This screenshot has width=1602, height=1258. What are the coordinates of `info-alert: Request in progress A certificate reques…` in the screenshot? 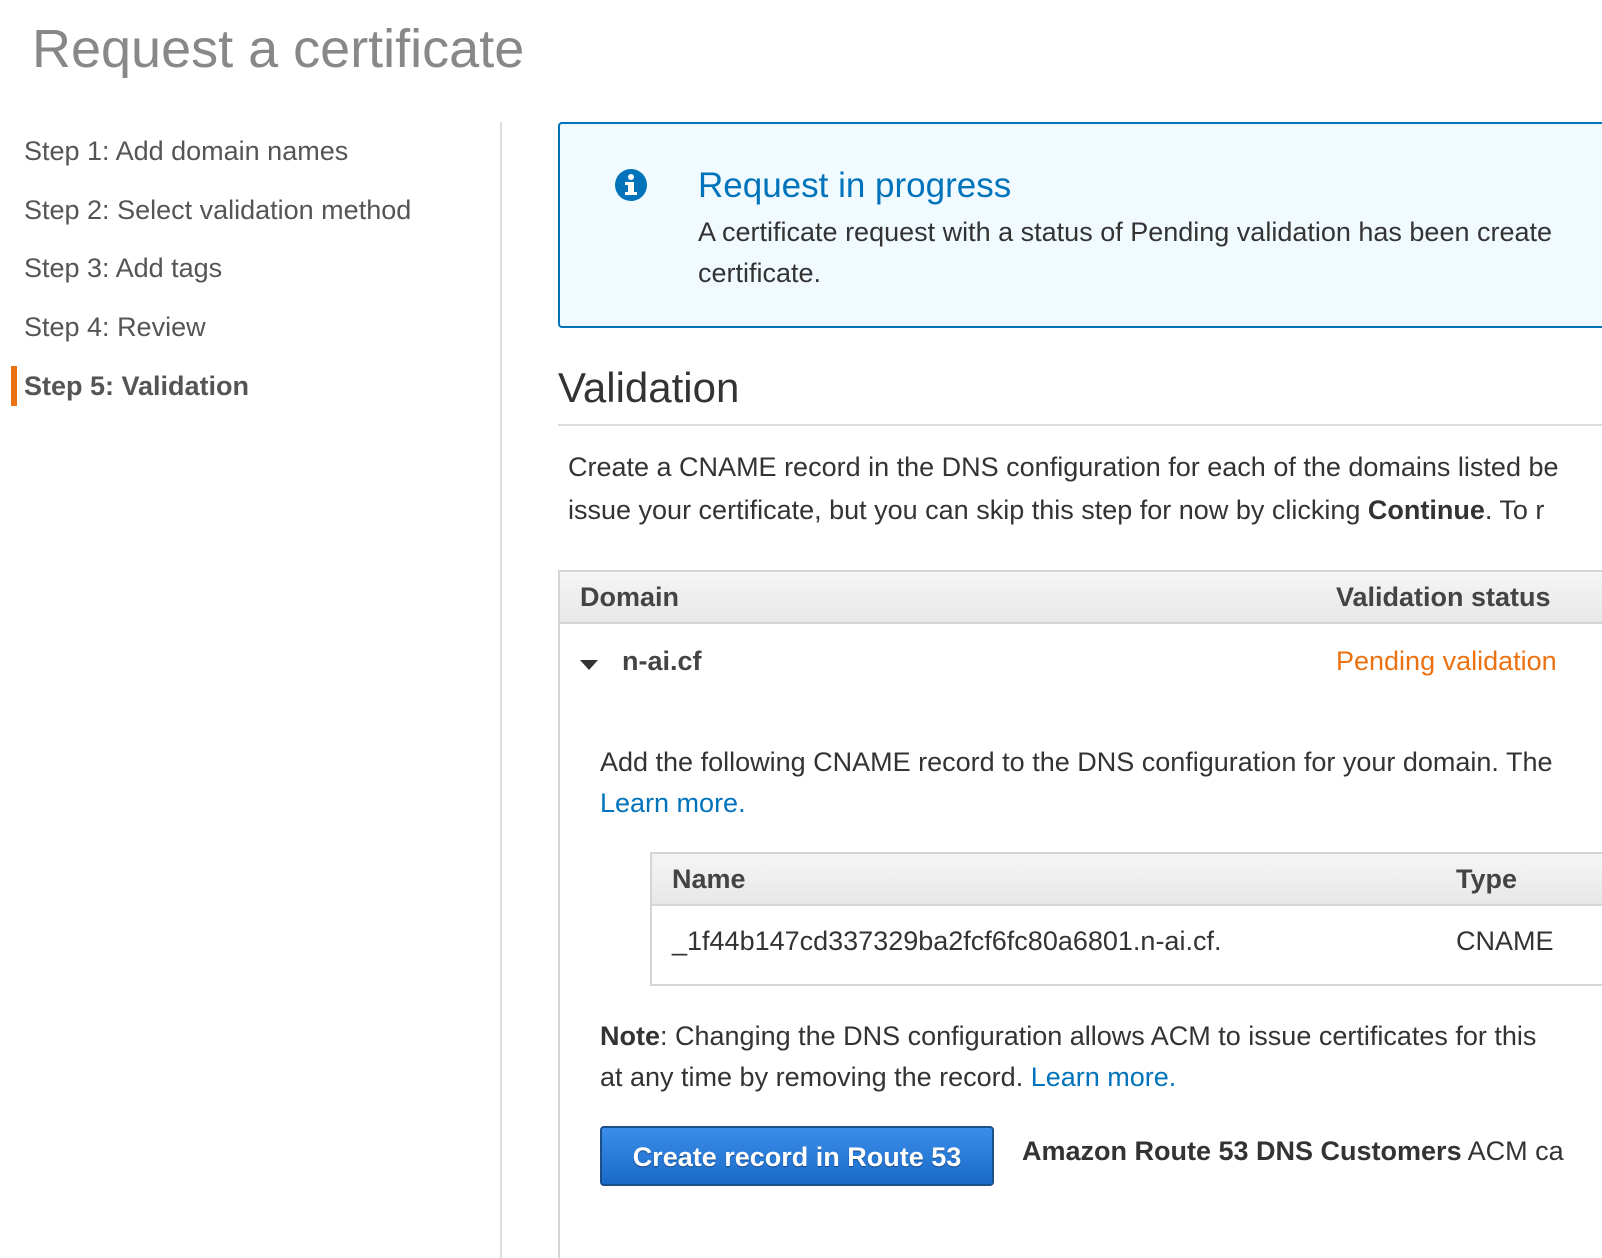 It's located at (1080, 225).